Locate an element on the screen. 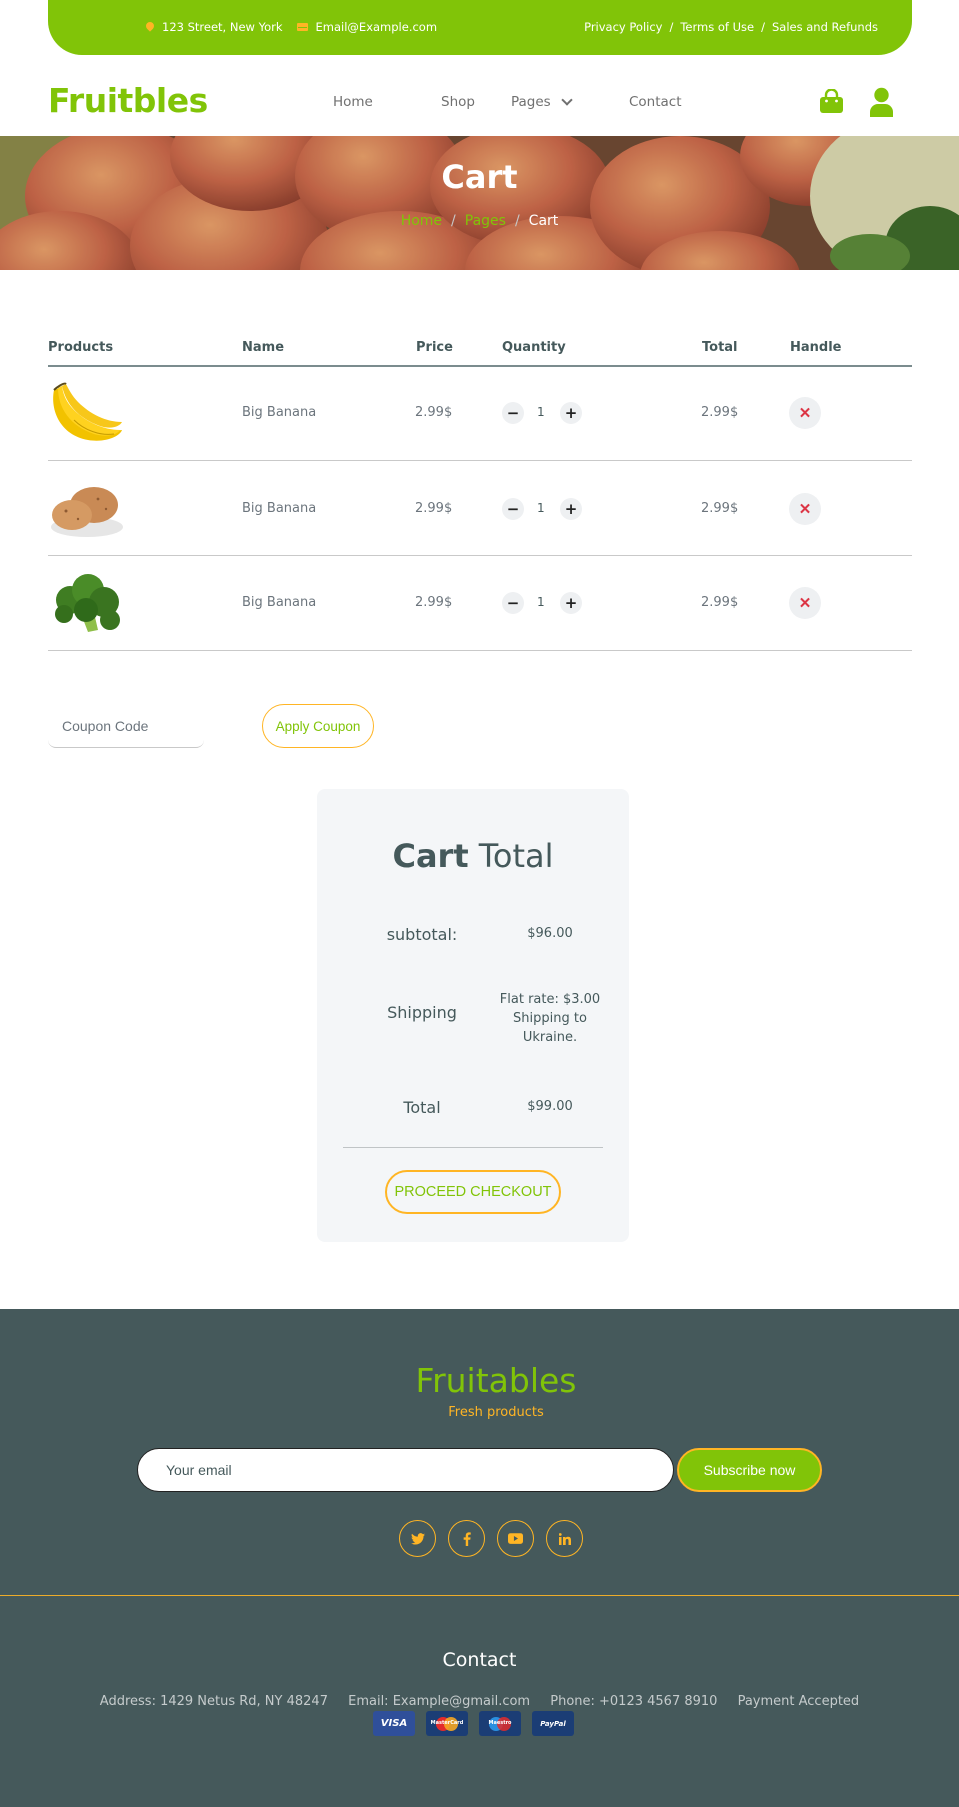  mastercard-label: MasterCard is located at coordinates (447, 1723).